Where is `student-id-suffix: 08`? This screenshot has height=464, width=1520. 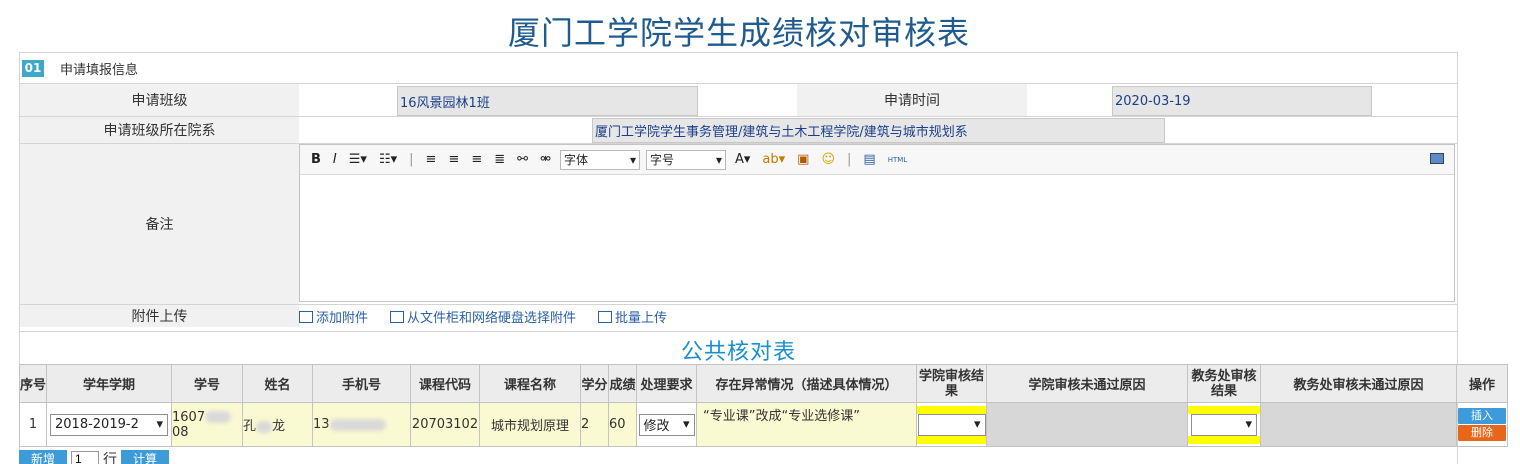 student-id-suffix: 08 is located at coordinates (180, 432).